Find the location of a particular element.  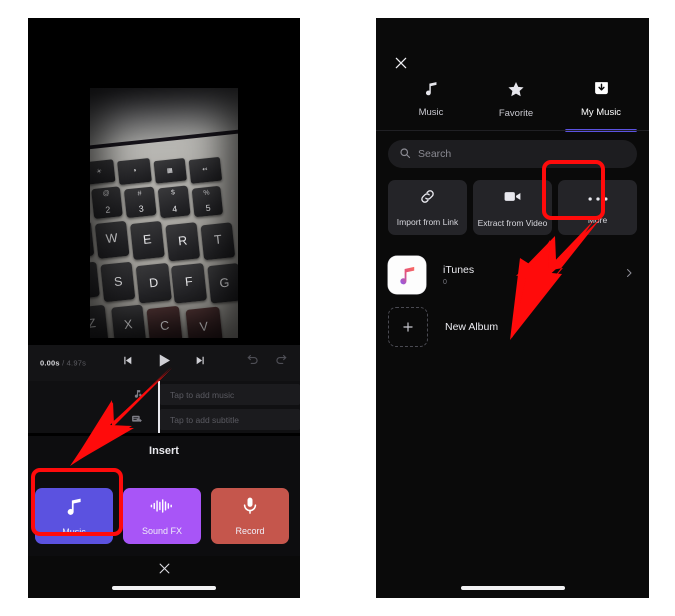

tab-favorite-label: Favorite is located at coordinates (516, 113).